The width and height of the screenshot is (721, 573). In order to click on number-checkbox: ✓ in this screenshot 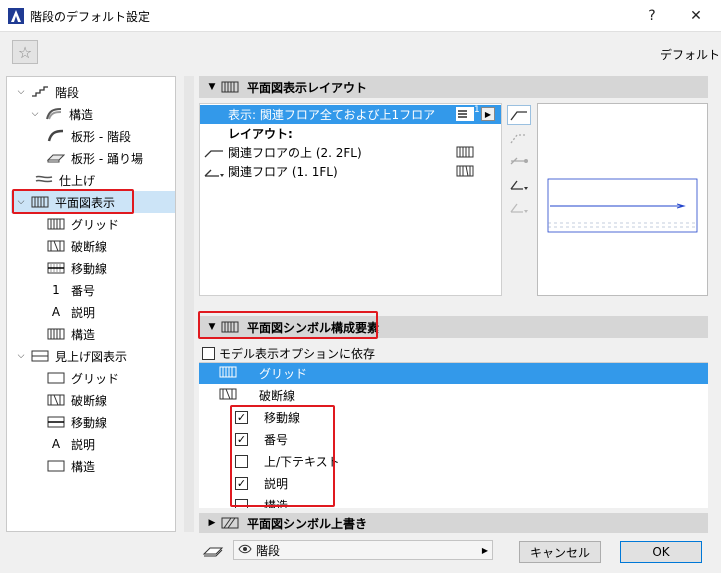, I will do `click(241, 439)`.